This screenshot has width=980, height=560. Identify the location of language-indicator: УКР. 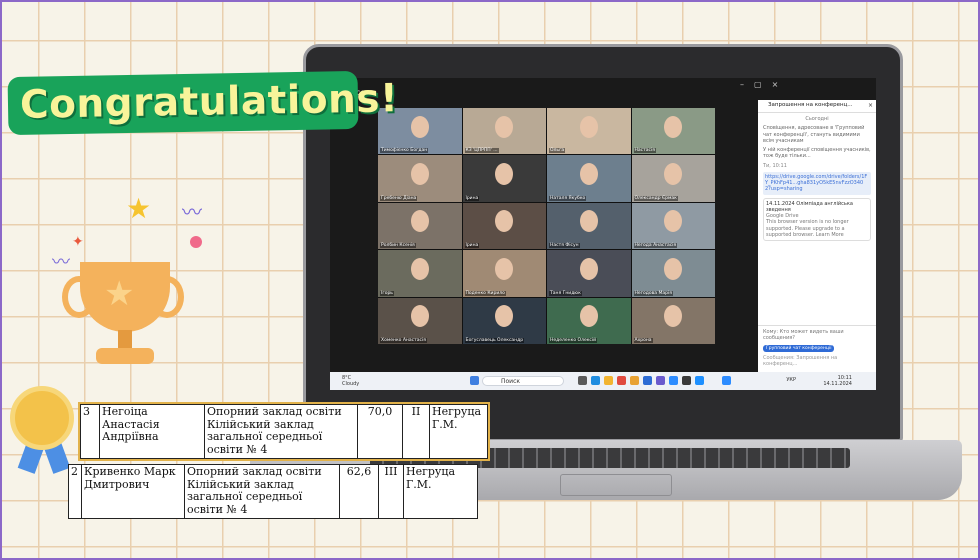
(791, 380).